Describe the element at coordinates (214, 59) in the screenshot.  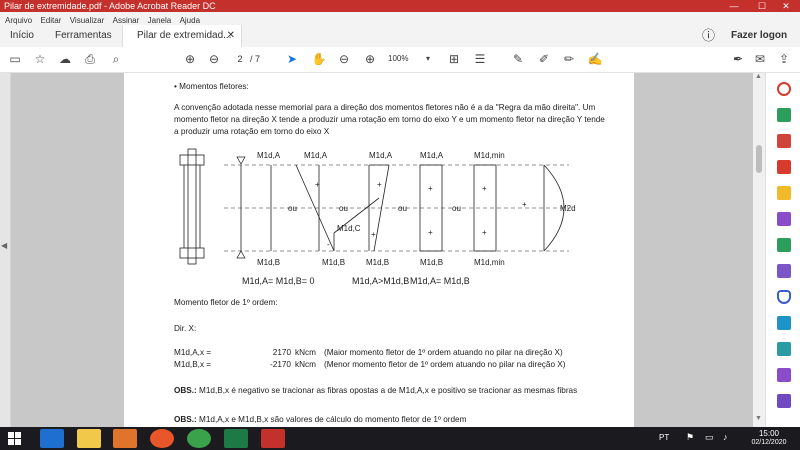
I see `next-page-icon: ⊖` at that location.